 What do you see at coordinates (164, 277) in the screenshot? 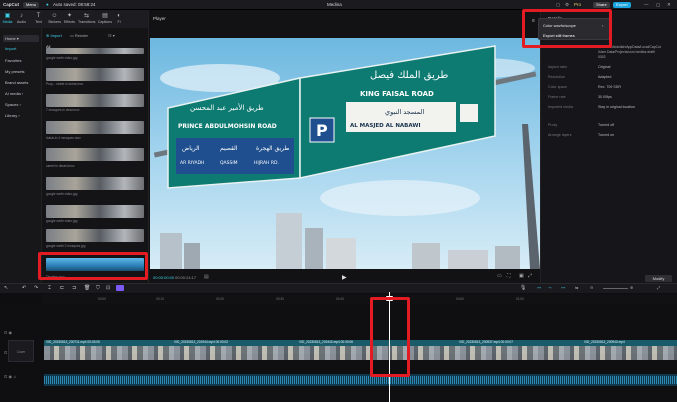
I see `current-time: 00:00:00:00` at bounding box center [164, 277].